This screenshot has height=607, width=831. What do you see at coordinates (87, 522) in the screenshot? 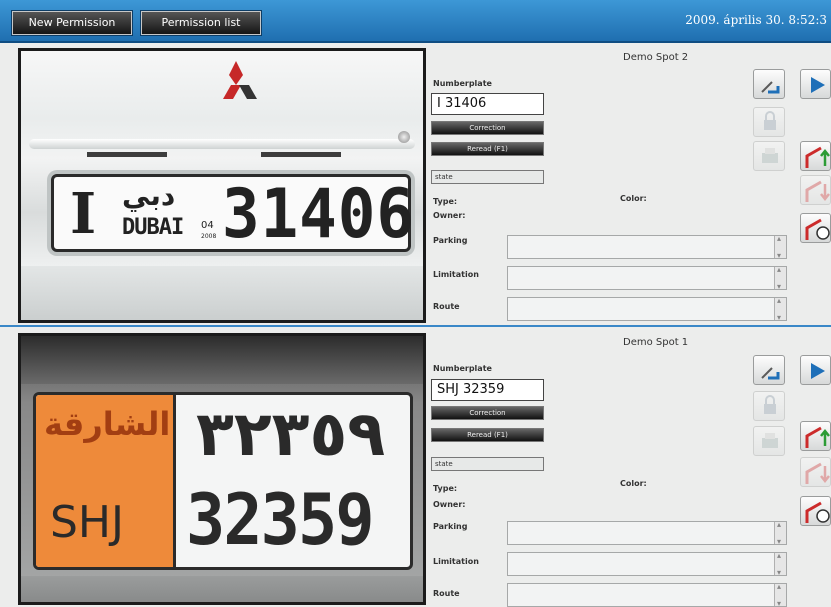
I see `plate-latin-city: SHJ` at bounding box center [87, 522].